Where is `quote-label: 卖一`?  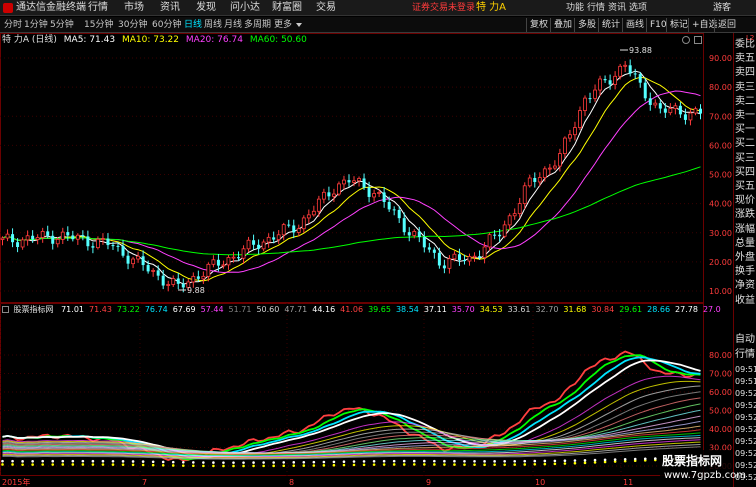
quote-label: 卖一 is located at coordinates (745, 116).